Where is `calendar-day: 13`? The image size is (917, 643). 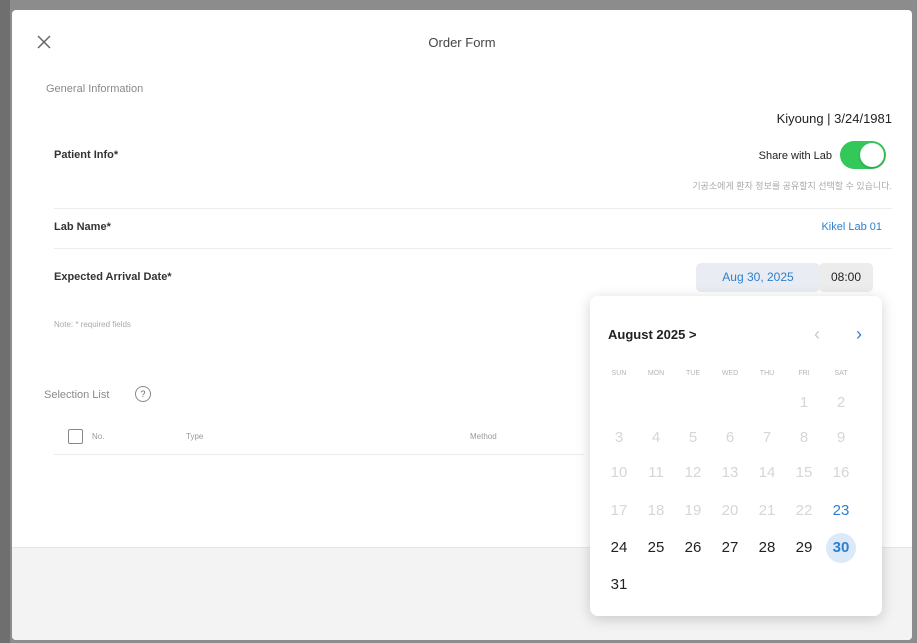 calendar-day: 13 is located at coordinates (730, 473).